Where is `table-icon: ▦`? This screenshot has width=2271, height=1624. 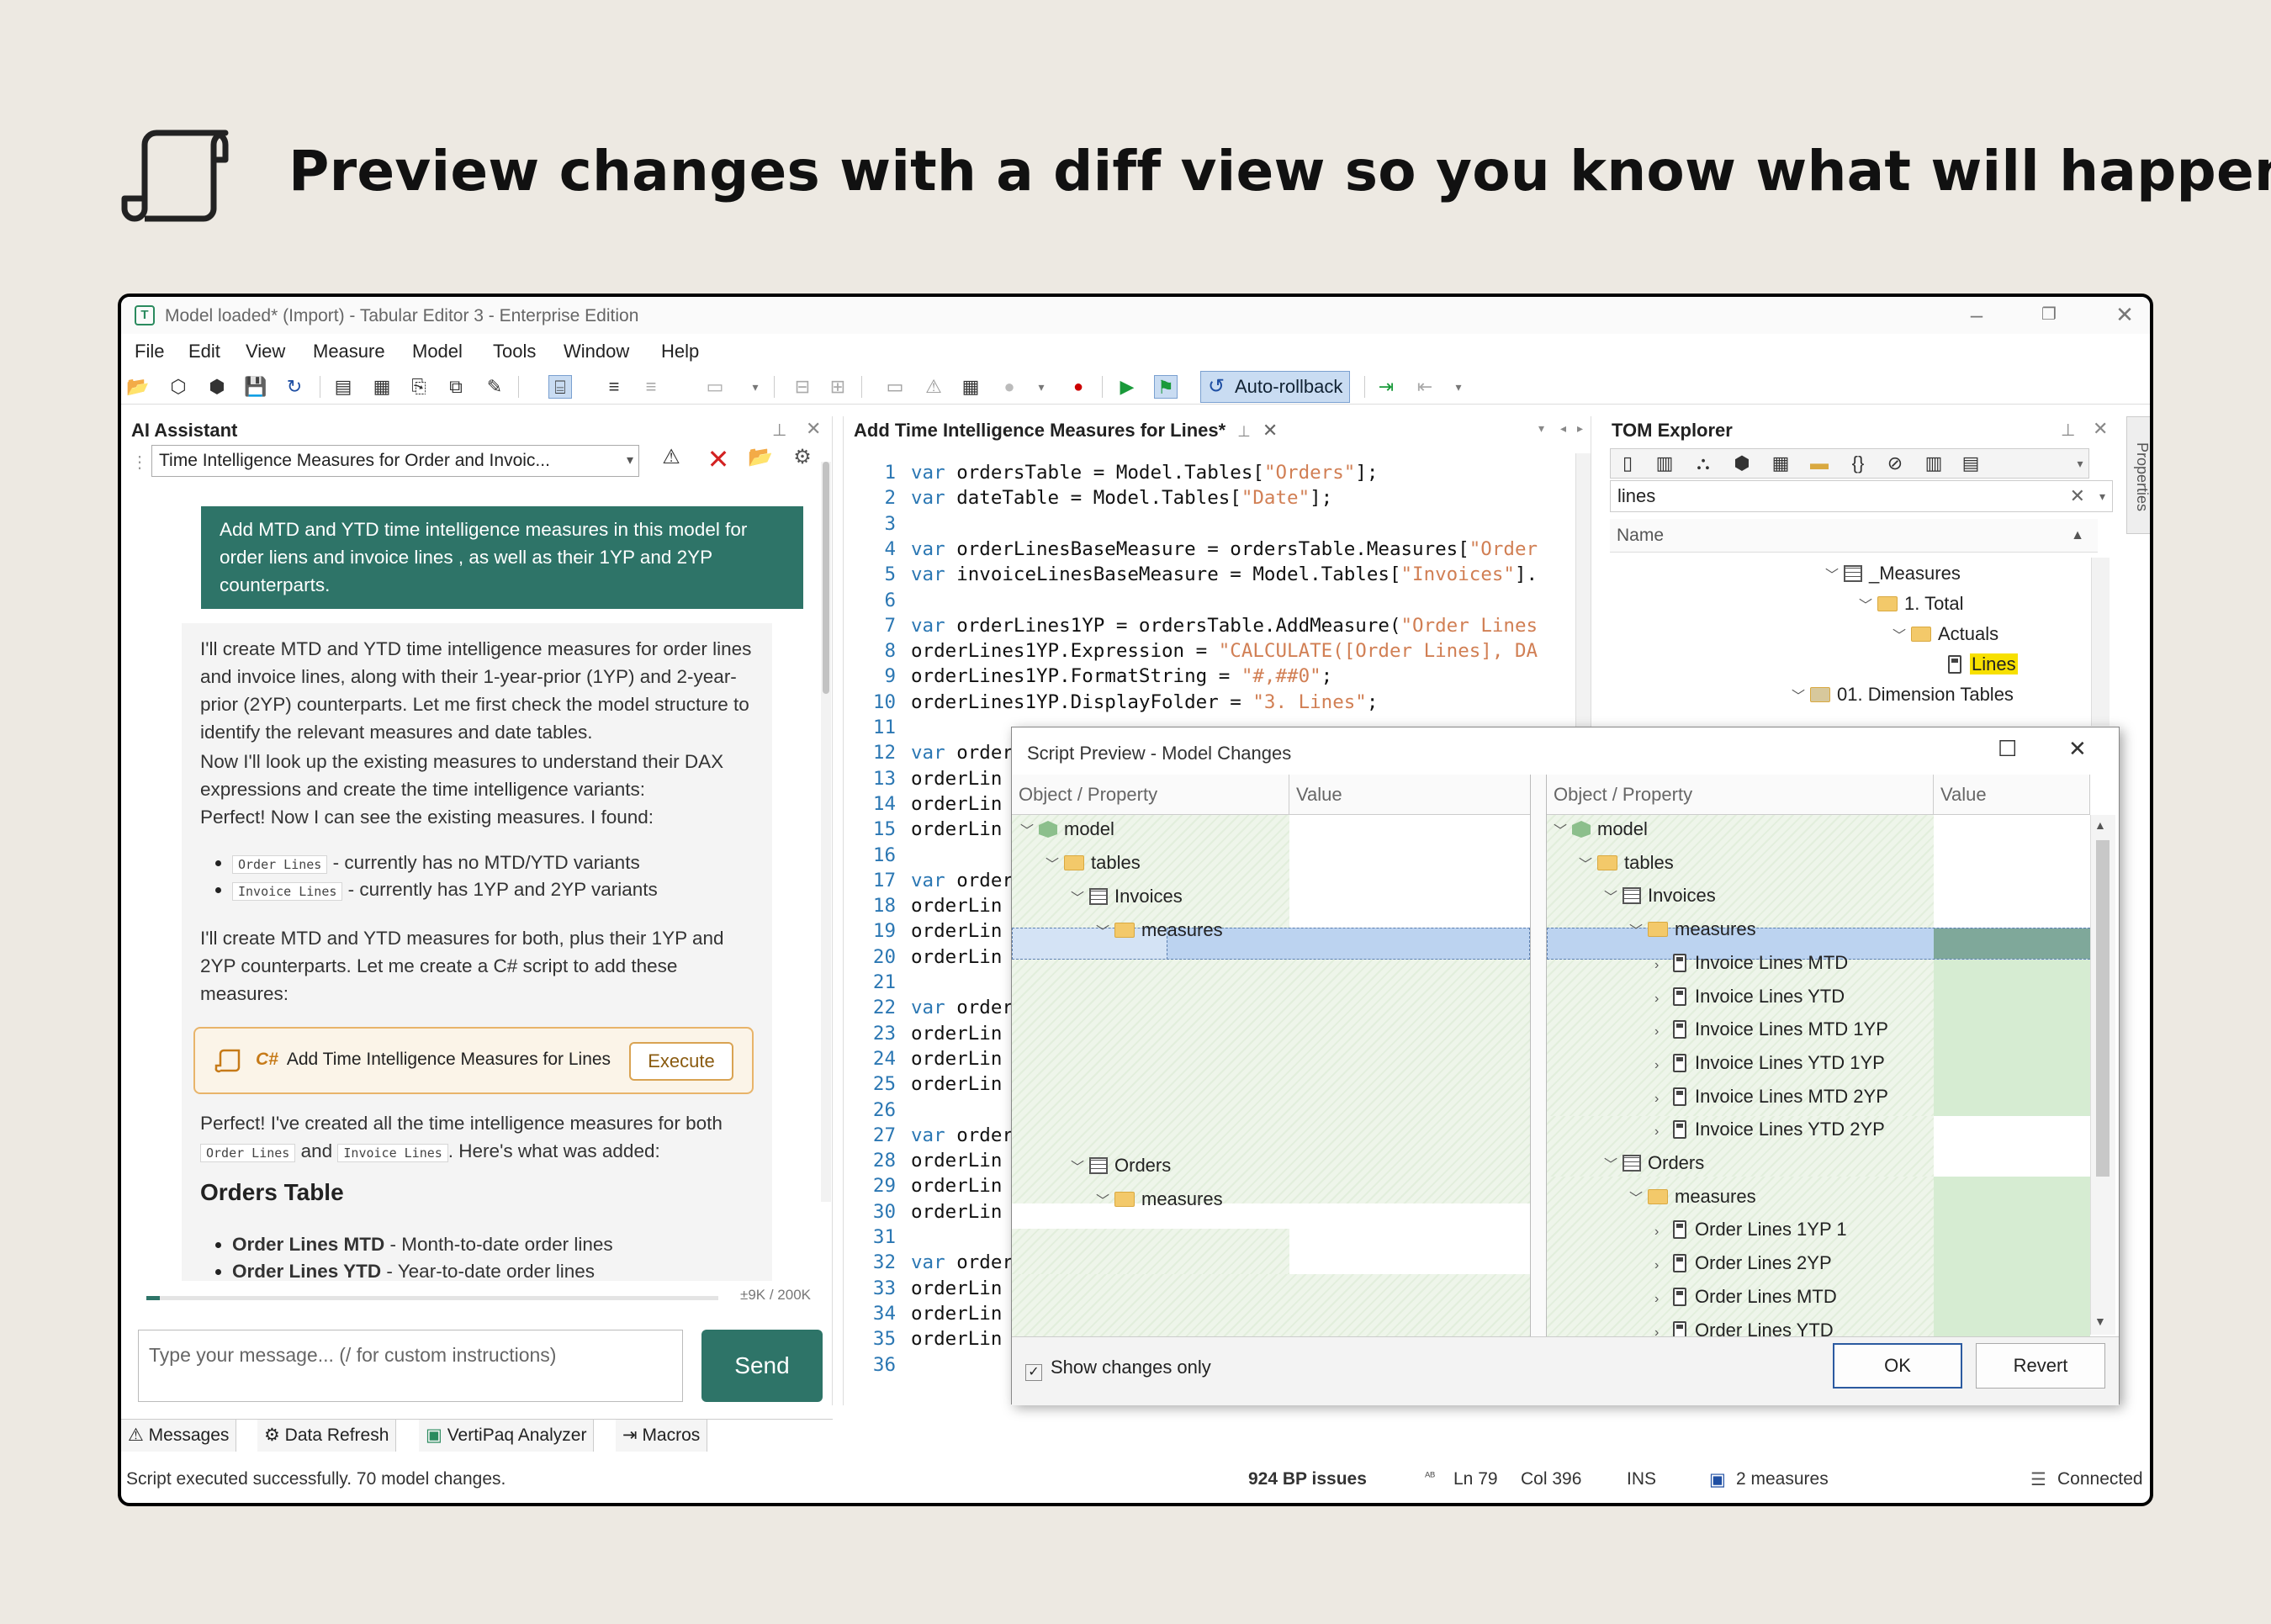 table-icon: ▦ is located at coordinates (970, 387).